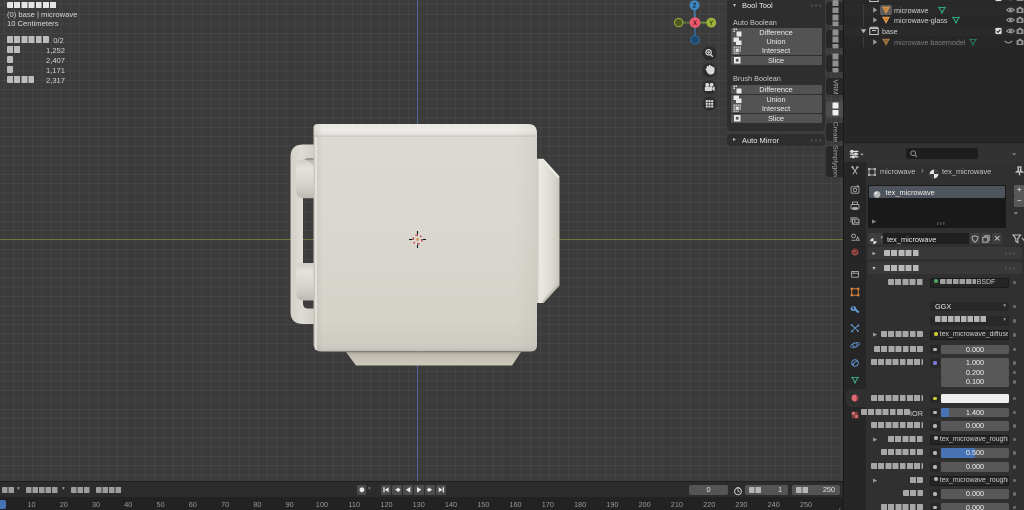 The height and width of the screenshot is (510, 1024). What do you see at coordinates (695, 6) in the screenshot?
I see `svg-text: Z` at bounding box center [695, 6].